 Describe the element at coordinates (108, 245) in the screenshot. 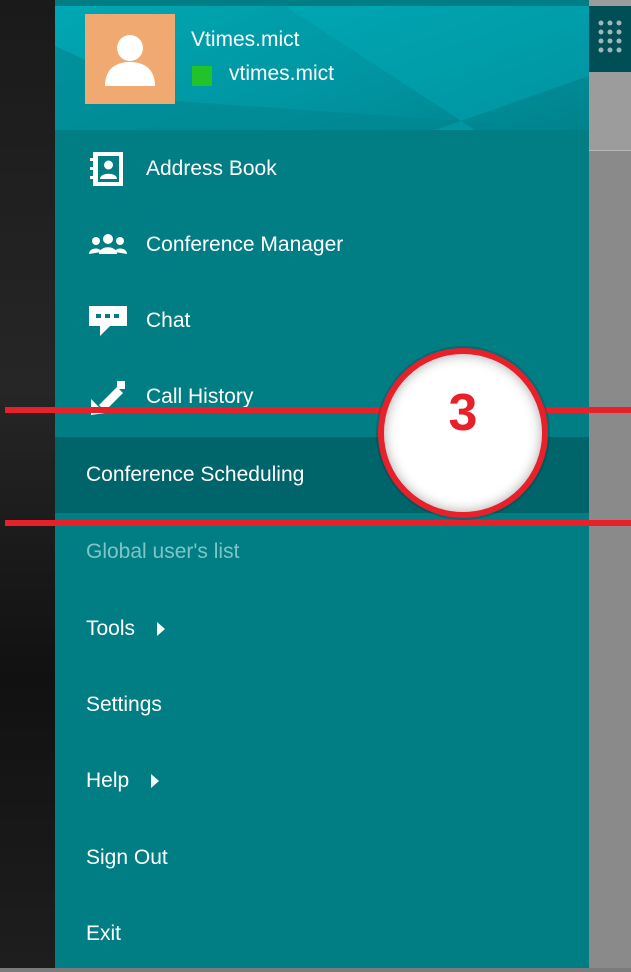

I see `conference-manager-icon` at that location.